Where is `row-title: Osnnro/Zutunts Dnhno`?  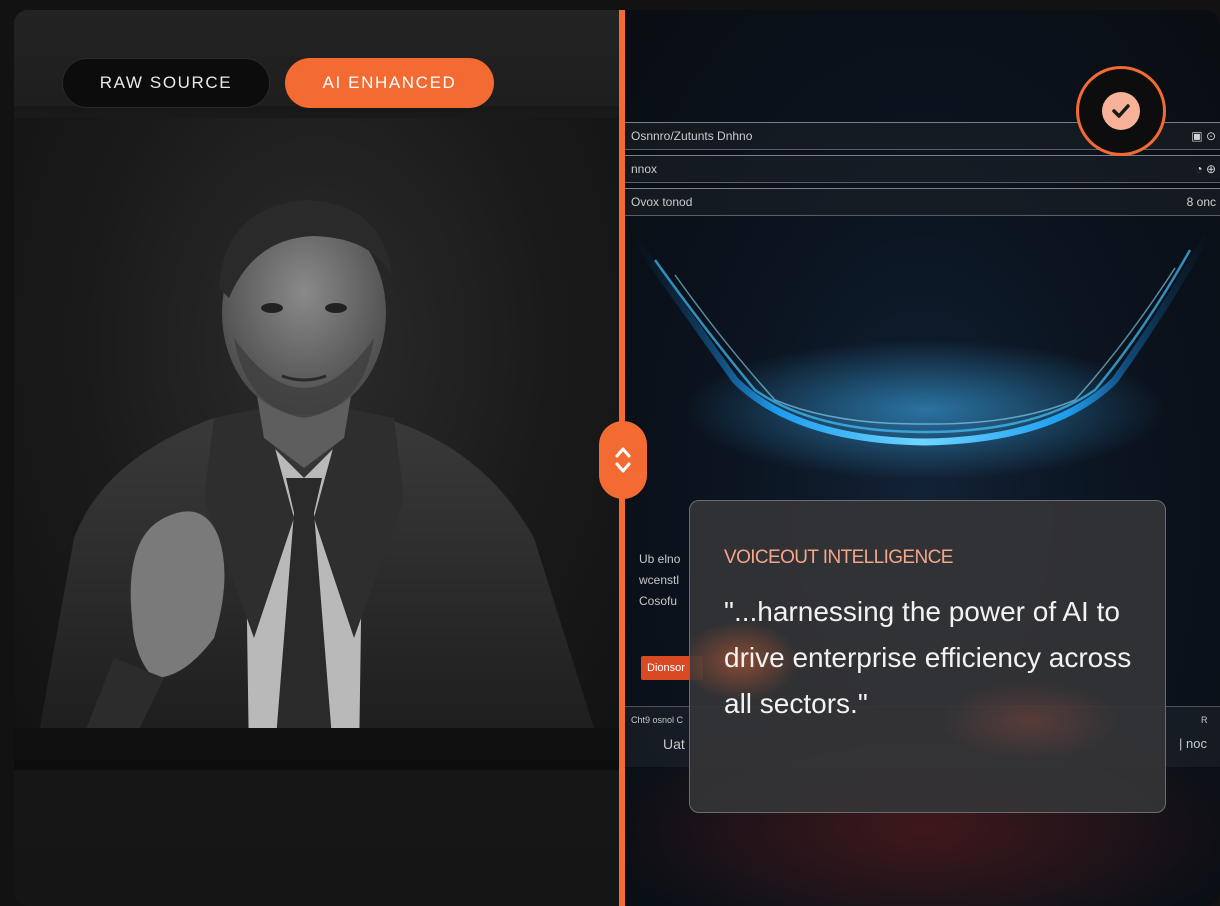 row-title: Osnnro/Zutunts Dnhno is located at coordinates (692, 136).